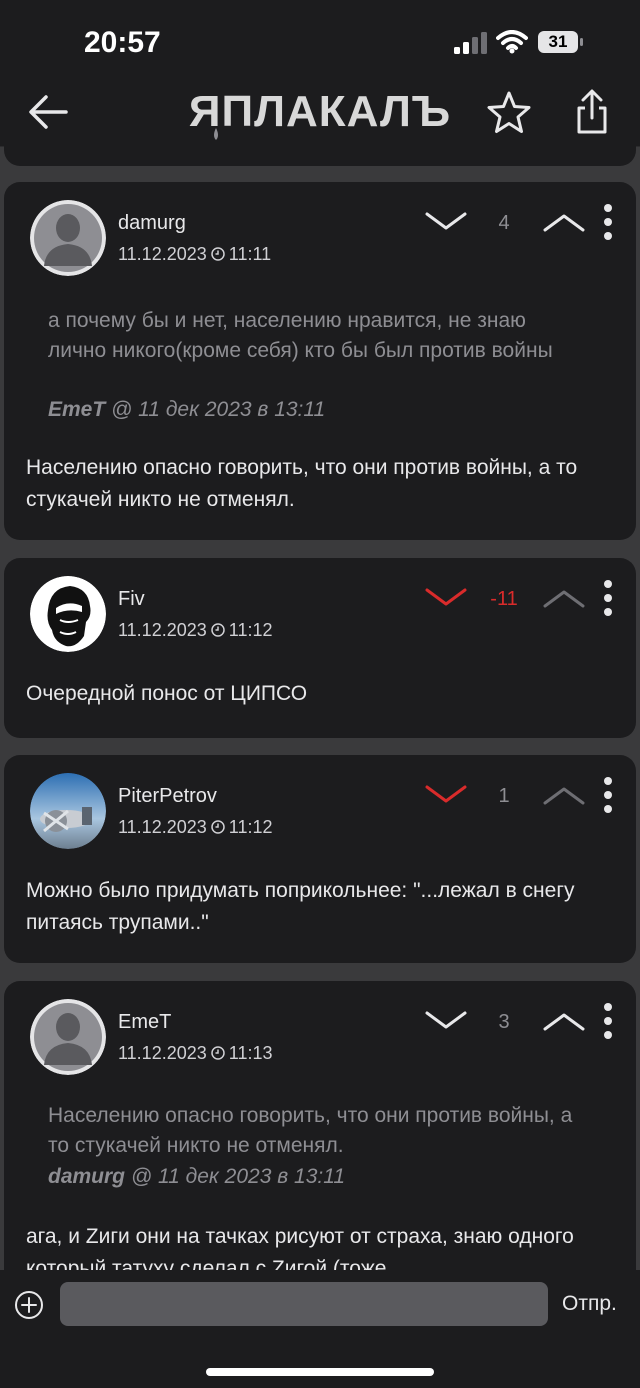 This screenshot has width=640, height=1388. I want to click on comment-datetime: 11.12.2023 11:13, so click(195, 1053).